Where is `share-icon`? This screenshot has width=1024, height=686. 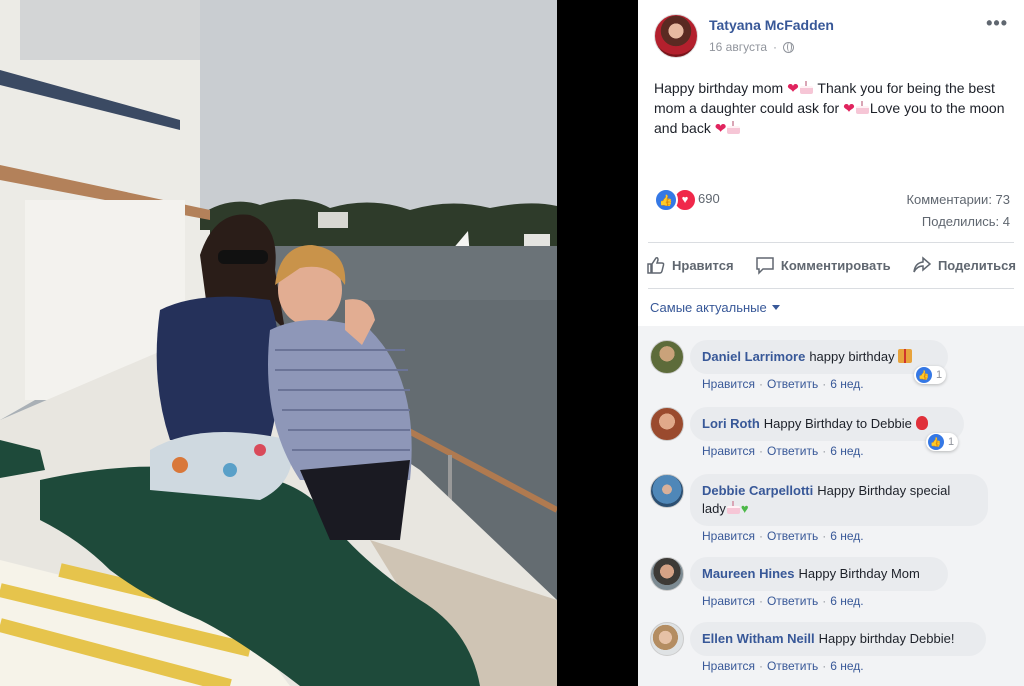 share-icon is located at coordinates (922, 264).